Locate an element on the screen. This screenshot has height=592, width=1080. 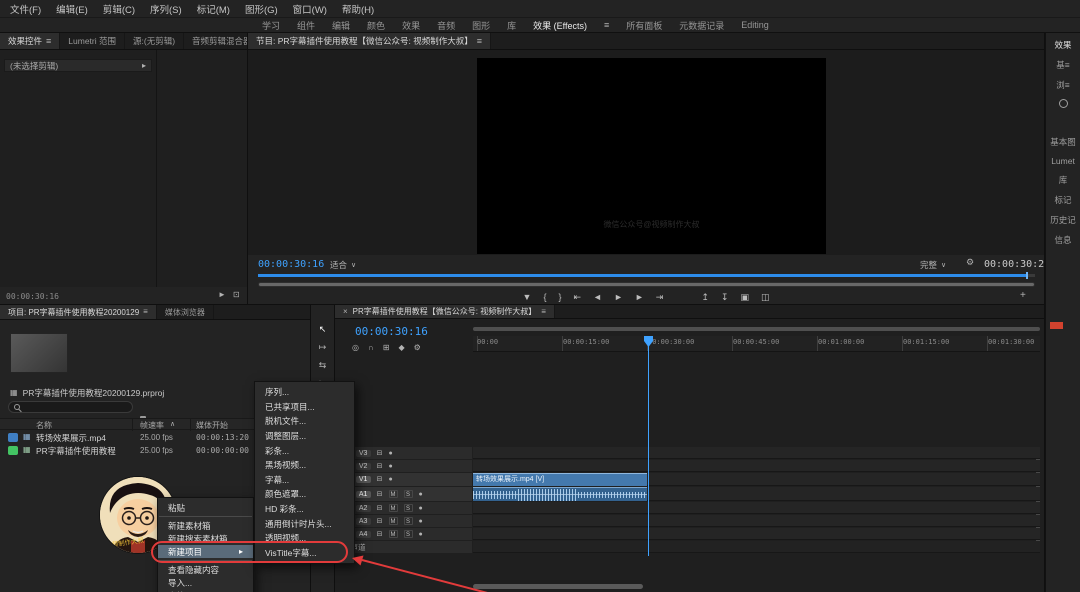
tab-source-monitor: 源:(无剪辑) is located at coordinates (155, 41).